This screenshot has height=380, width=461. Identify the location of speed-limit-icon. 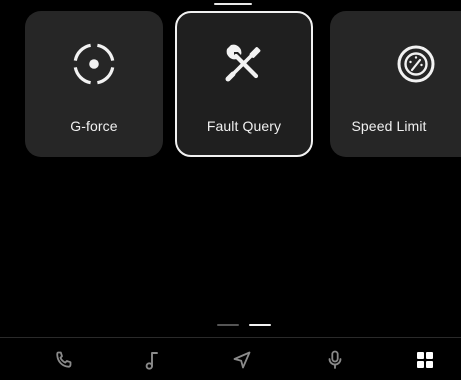
(416, 64).